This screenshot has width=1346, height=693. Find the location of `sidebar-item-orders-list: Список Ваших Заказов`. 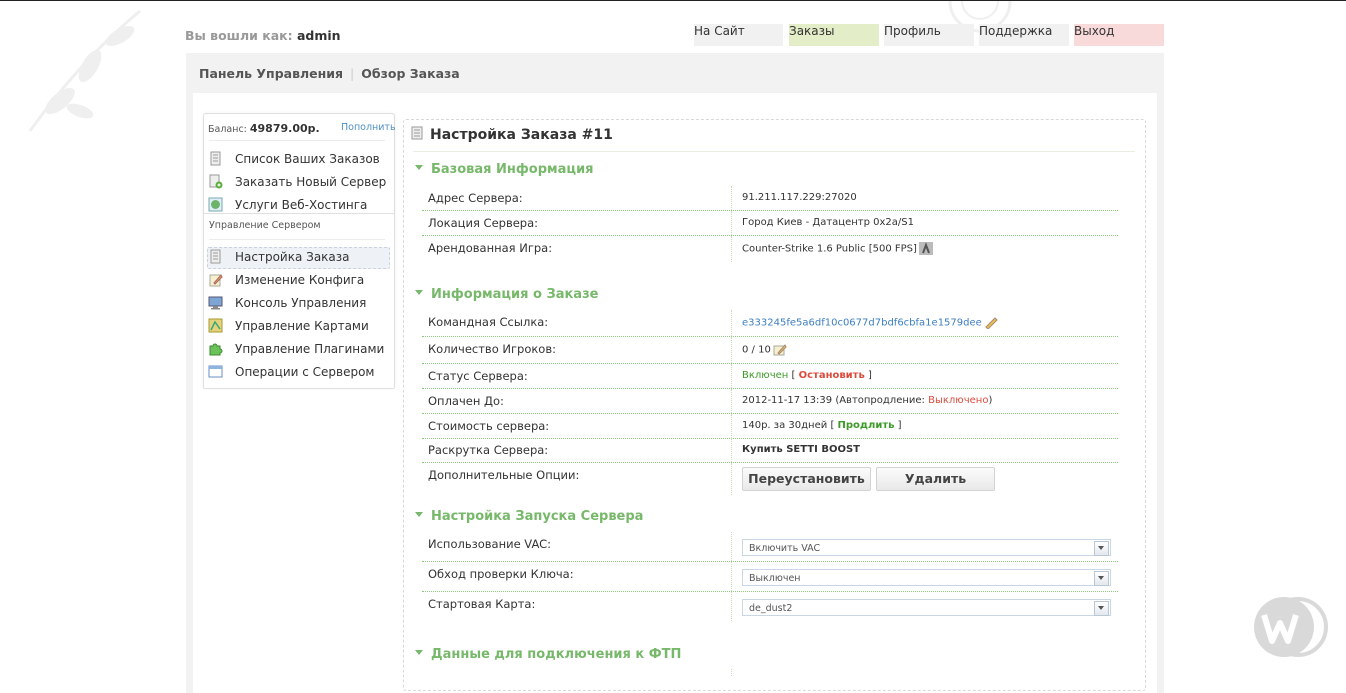

sidebar-item-orders-list: Список Ваших Заказов is located at coordinates (298, 159).